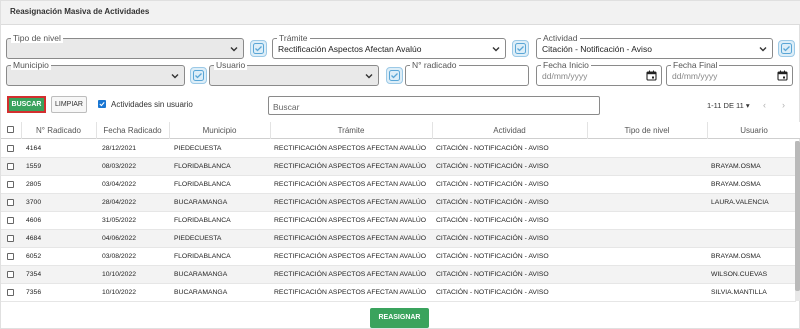 Image resolution: width=800 pixels, height=329 pixels. What do you see at coordinates (201, 292) in the screenshot?
I see `cell-municipio: BUCARAMANGA` at bounding box center [201, 292].